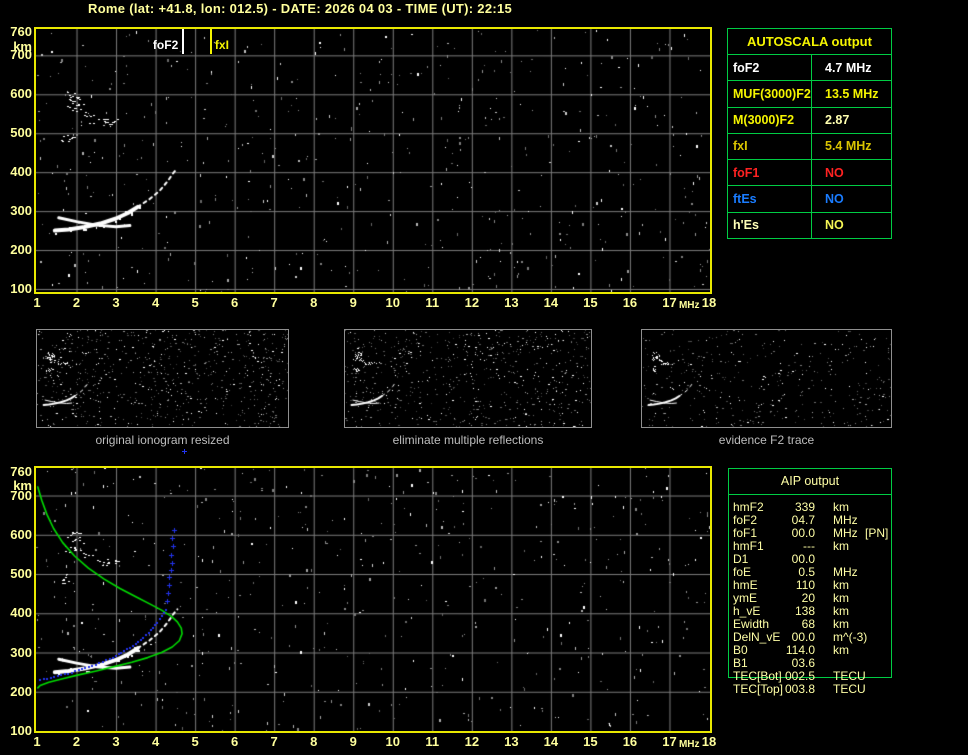  Describe the element at coordinates (21, 31) in the screenshot. I see `top-plot-ytick-760: 760` at that location.